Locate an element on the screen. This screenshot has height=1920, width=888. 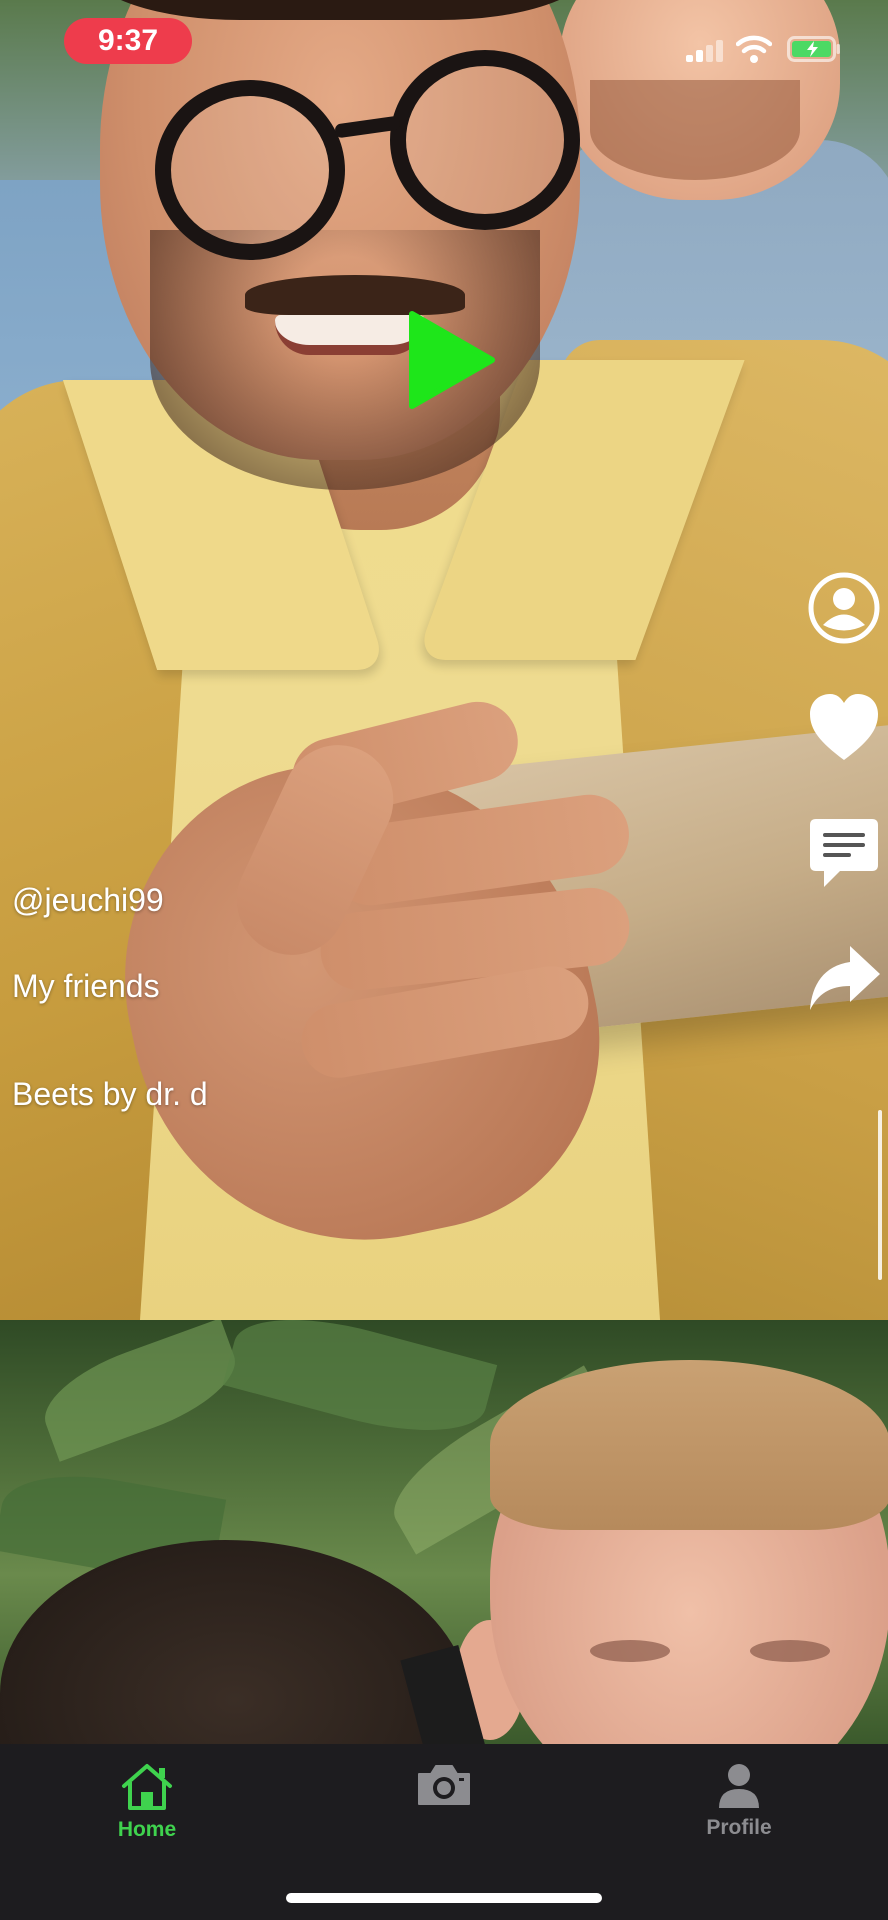
heart-icon is located at coordinates (844, 728).